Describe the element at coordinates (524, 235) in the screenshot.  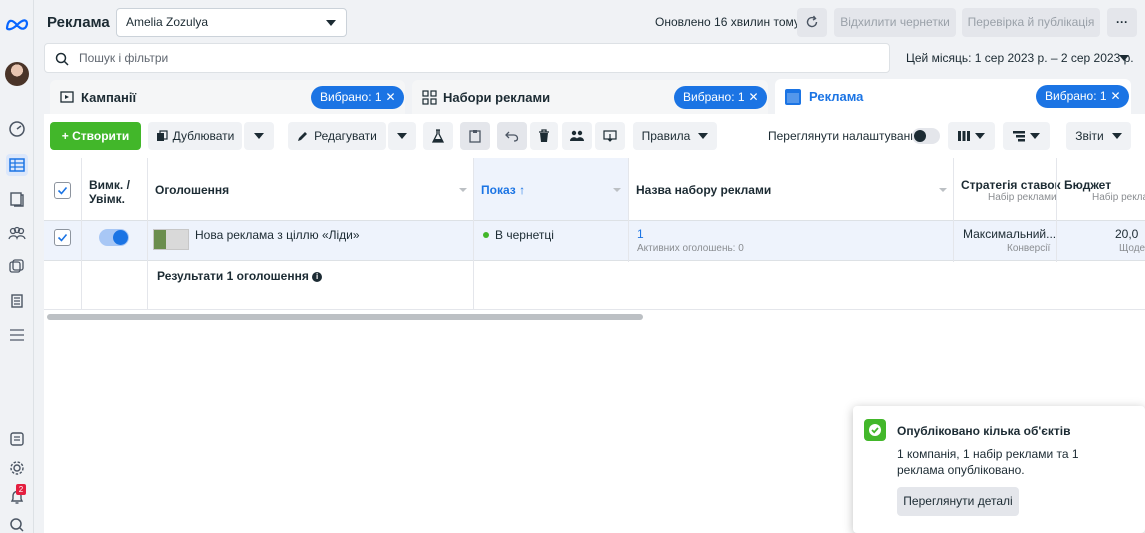
I see `delivery-status: В чернетці` at that location.